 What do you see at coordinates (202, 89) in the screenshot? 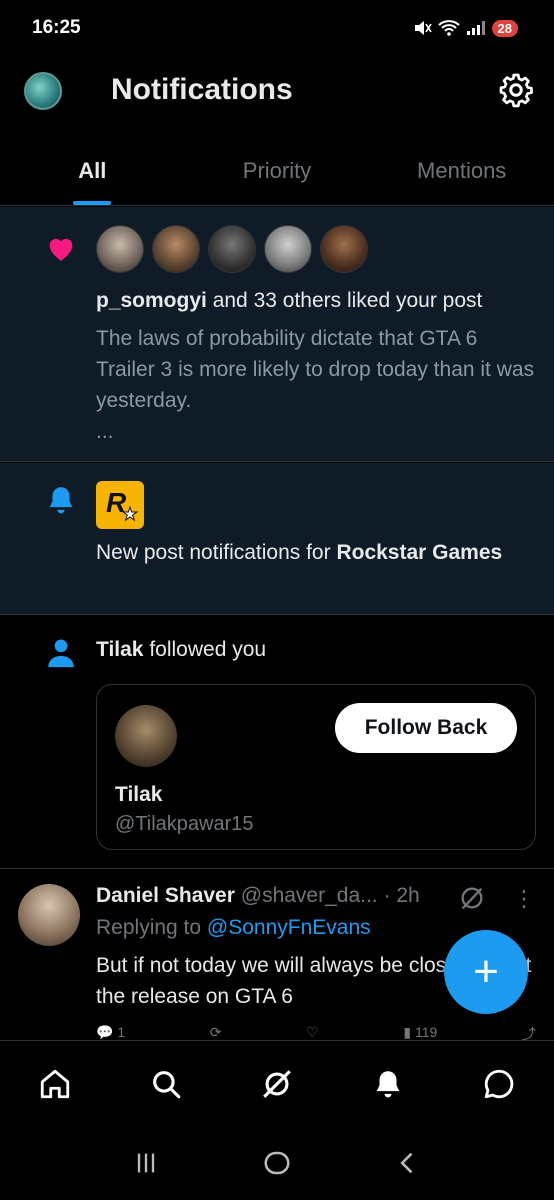
I see `page-title: Notifications` at bounding box center [202, 89].